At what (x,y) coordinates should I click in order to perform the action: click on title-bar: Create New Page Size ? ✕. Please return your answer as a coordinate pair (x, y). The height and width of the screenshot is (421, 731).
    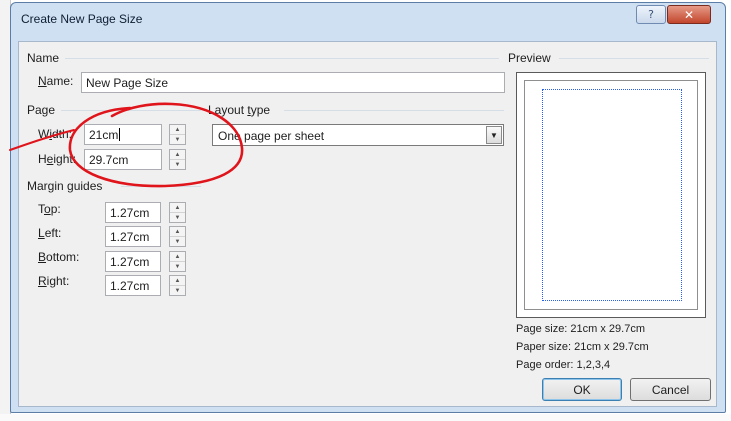
    Looking at the image, I should click on (368, 18).